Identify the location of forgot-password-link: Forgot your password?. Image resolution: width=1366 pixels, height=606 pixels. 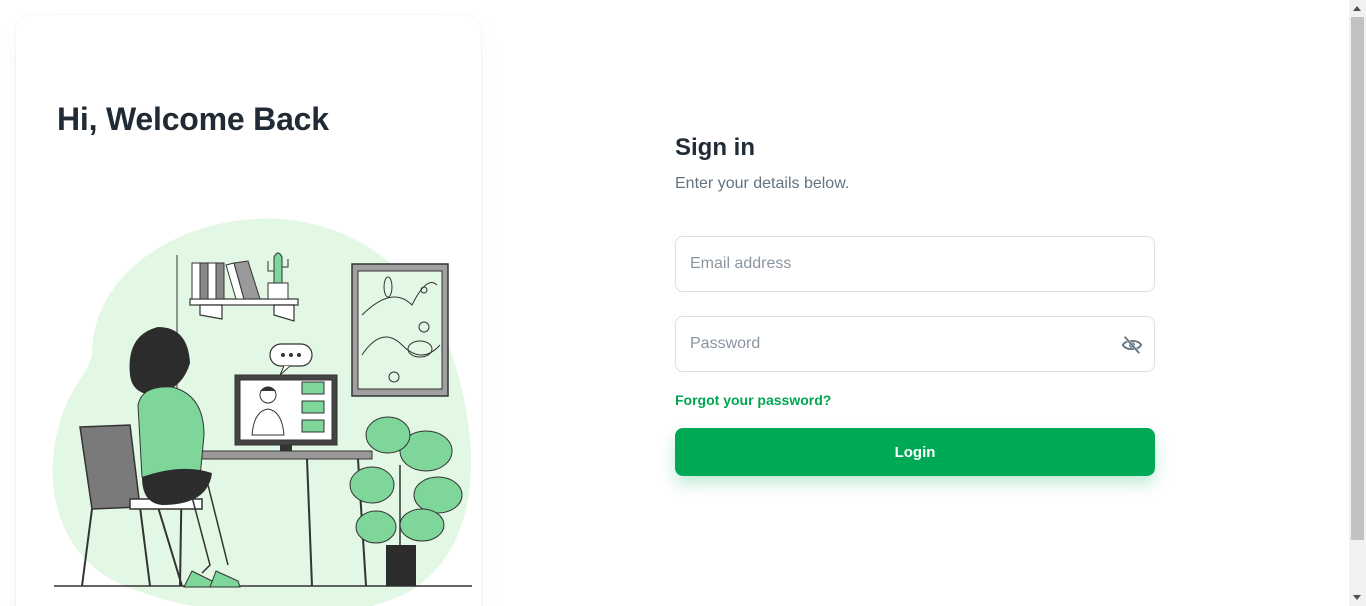
(753, 400).